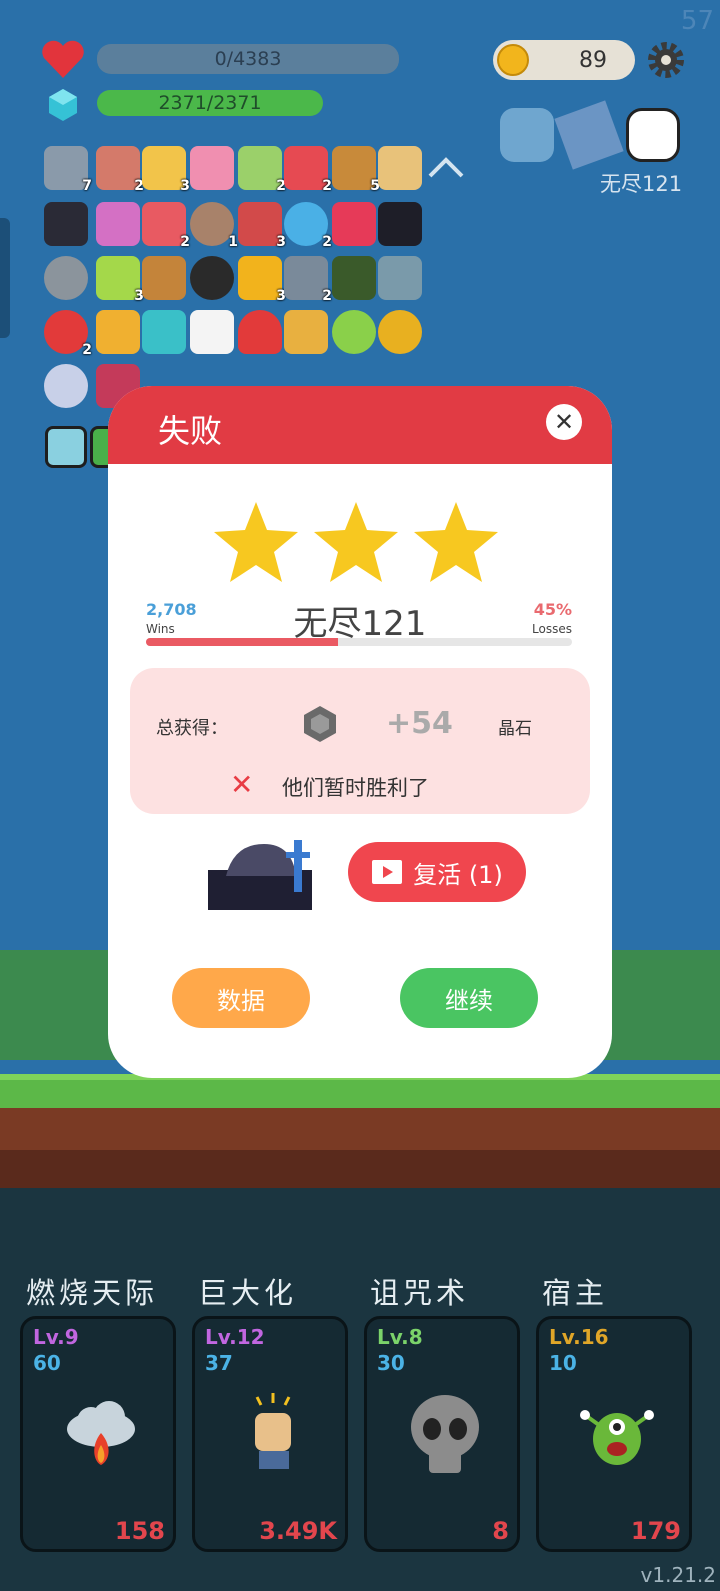  What do you see at coordinates (262, 280) in the screenshot?
I see `sunflower-icon: 3` at bounding box center [262, 280].